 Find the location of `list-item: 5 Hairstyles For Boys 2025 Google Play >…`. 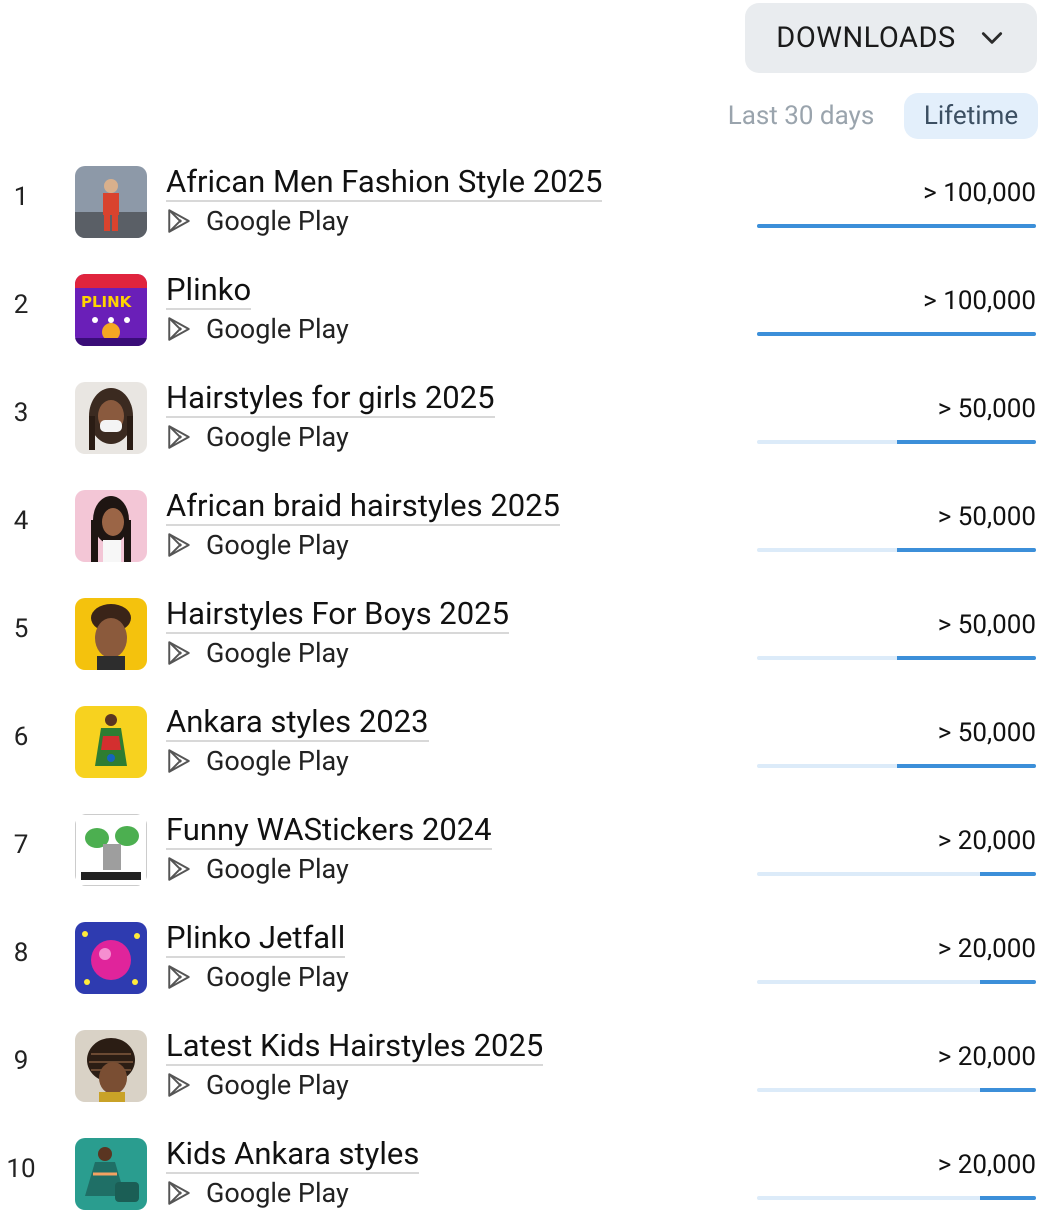

list-item: 5 Hairstyles For Boys 2025 Google Play >… is located at coordinates (528, 634).